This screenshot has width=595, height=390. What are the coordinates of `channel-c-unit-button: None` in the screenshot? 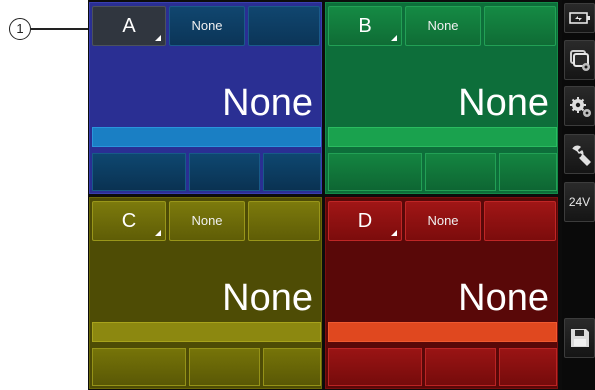 It's located at (207, 221).